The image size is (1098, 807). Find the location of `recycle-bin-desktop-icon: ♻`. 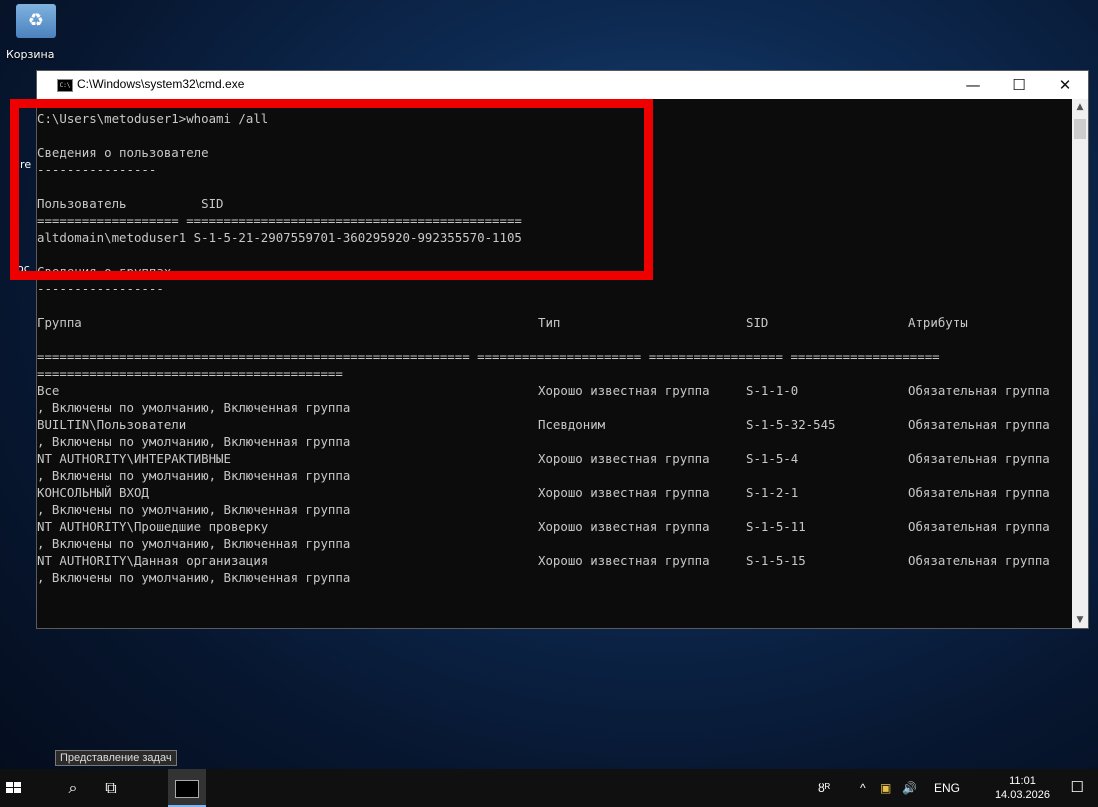

recycle-bin-desktop-icon: ♻ is located at coordinates (36, 21).